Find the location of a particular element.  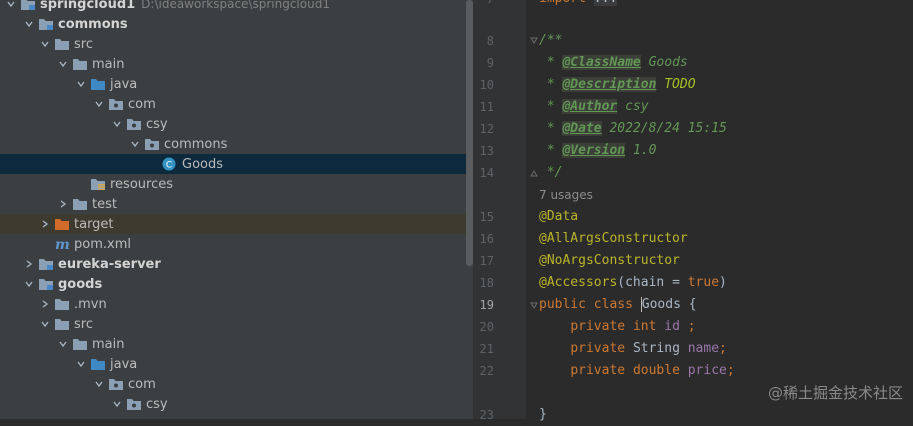

tree-row-main-2: main is located at coordinates (236, 344).